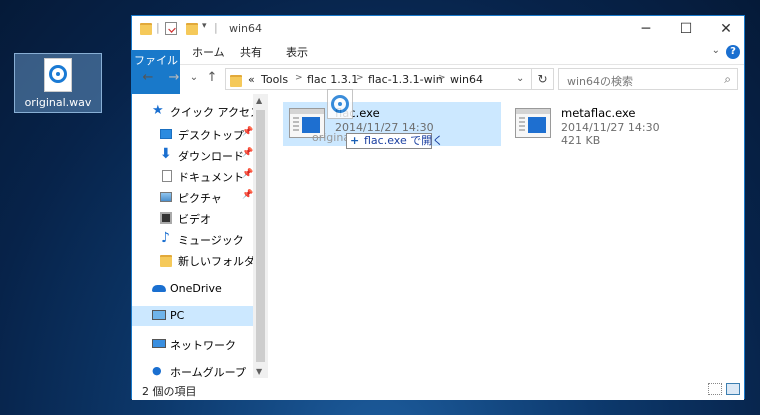 This screenshot has width=760, height=415. I want to click on drag-ghost-audio-icon, so click(340, 106).